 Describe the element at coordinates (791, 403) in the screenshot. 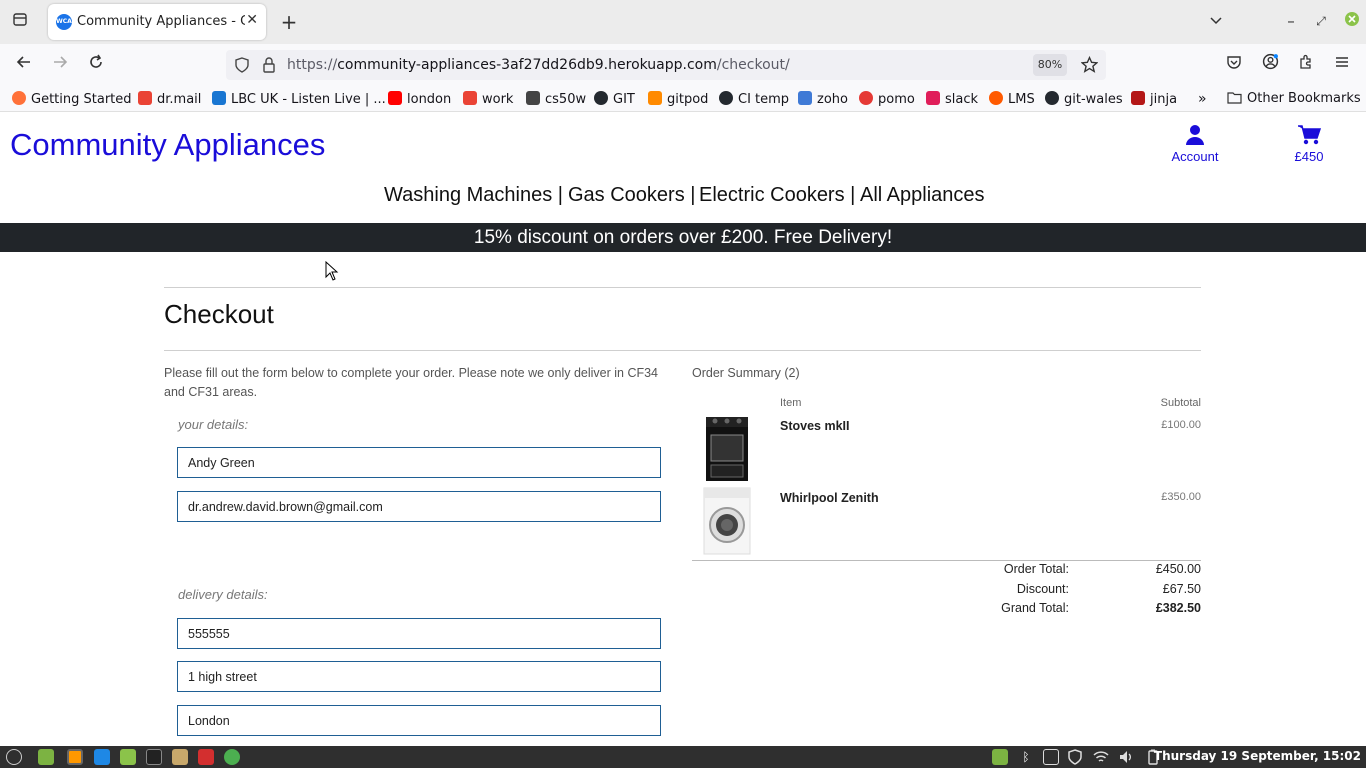

I see `item-column-header: Item` at that location.